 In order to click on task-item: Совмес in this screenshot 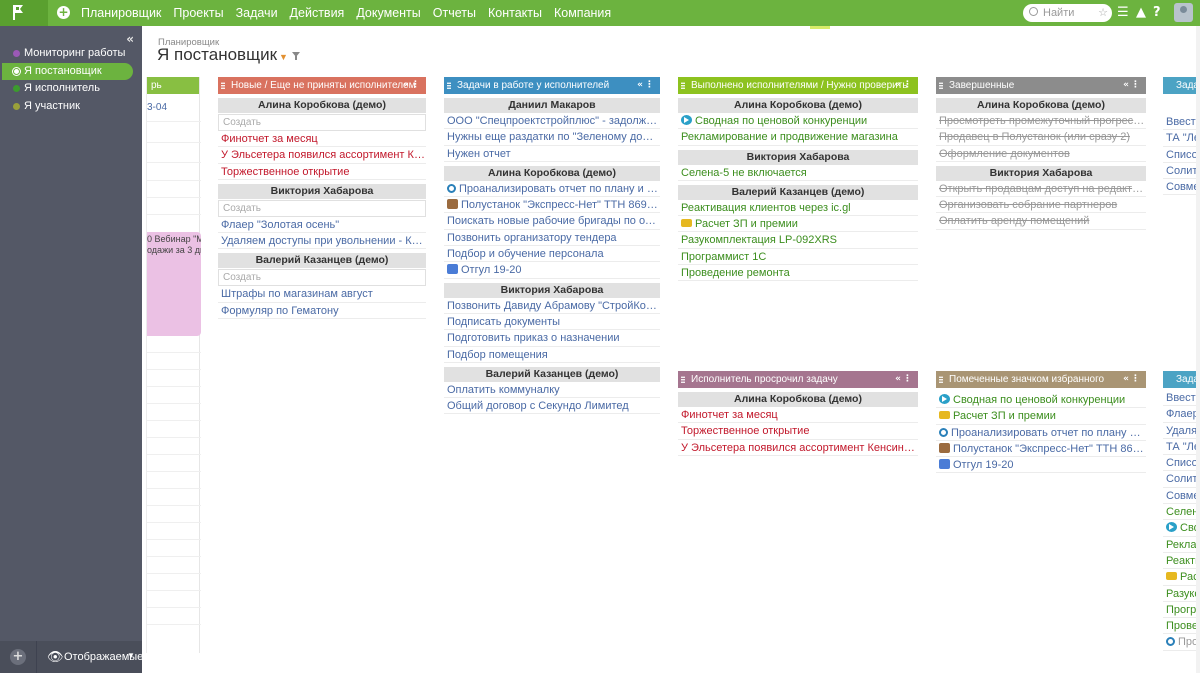, I will do `click(1181, 496)`.